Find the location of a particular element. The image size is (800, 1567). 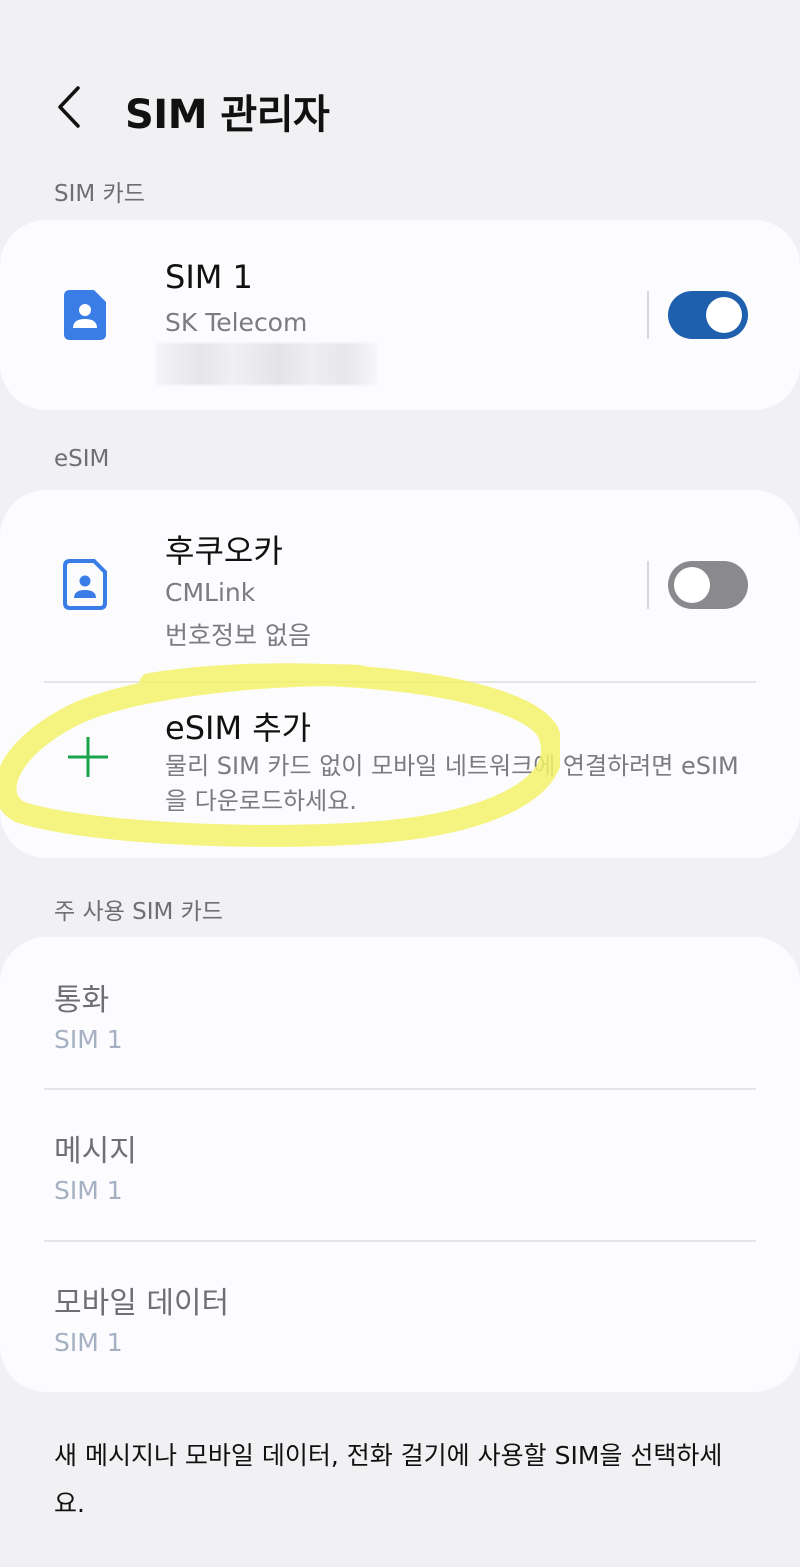

pref-row-mobile-data: 모바일 데이터 SIM 1 is located at coordinates (400, 1317).